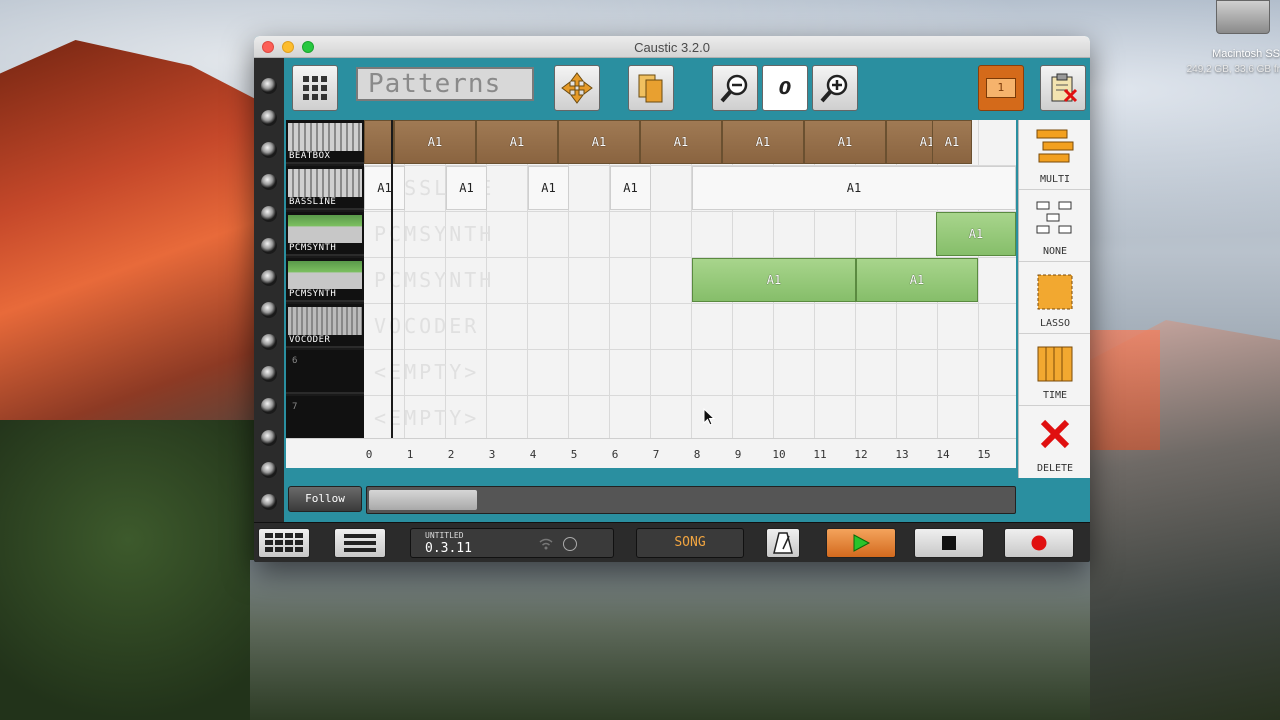 The width and height of the screenshot is (1280, 720). I want to click on step-ruler: 0 1 2 3 4 5 6 7 8 9 10 11 12 13 14 15, so click(651, 453).